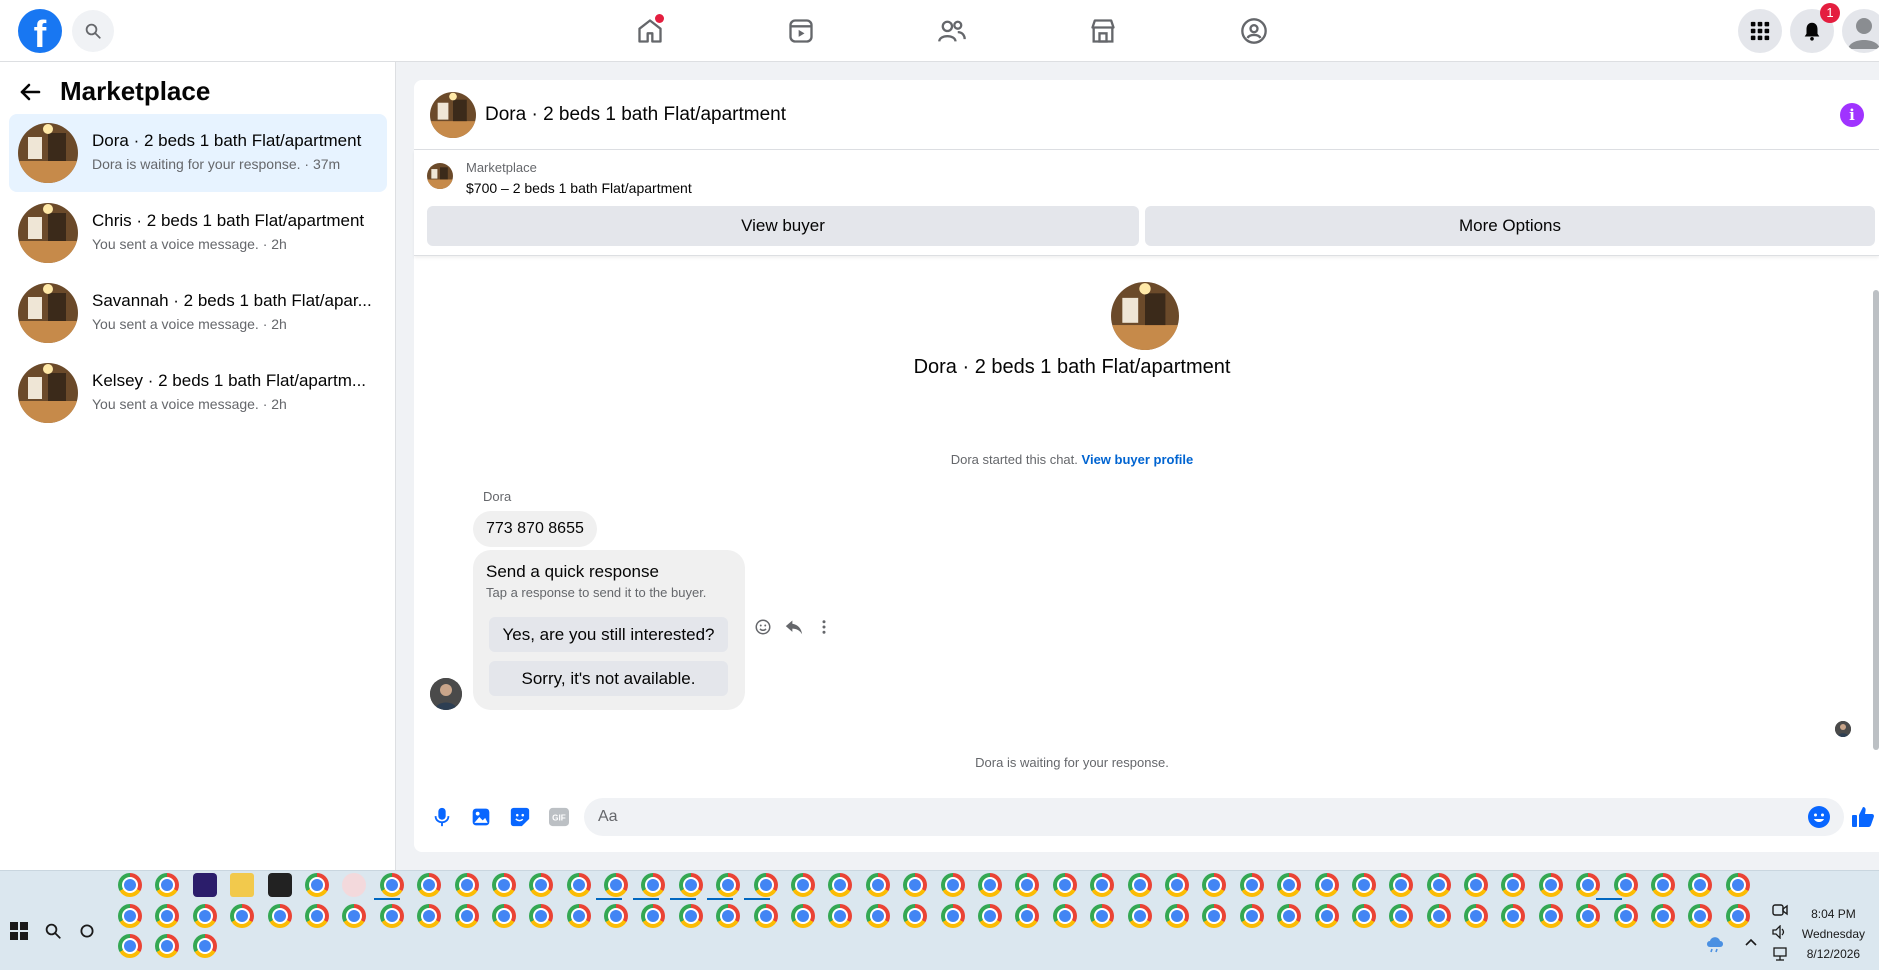 This screenshot has width=1879, height=970. Describe the element at coordinates (1780, 954) in the screenshot. I see `network-icon` at that location.